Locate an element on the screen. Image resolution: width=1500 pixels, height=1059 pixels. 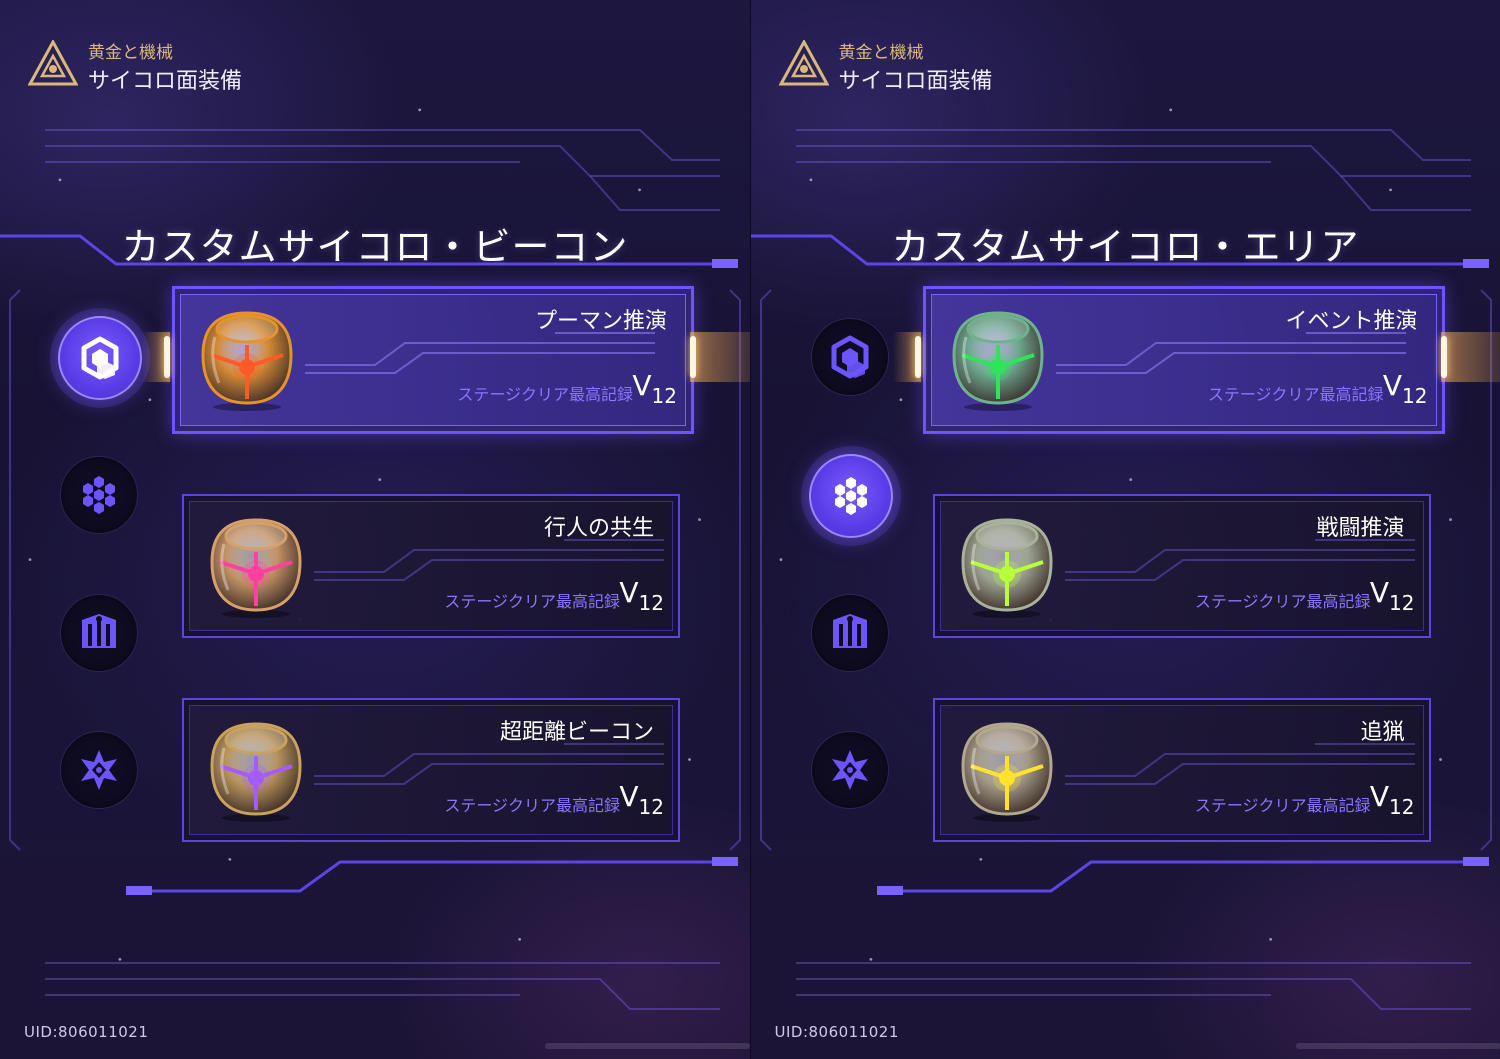
dice-card: 行人の共生 ステージクリア最高記録 V12 is located at coordinates (431, 566).